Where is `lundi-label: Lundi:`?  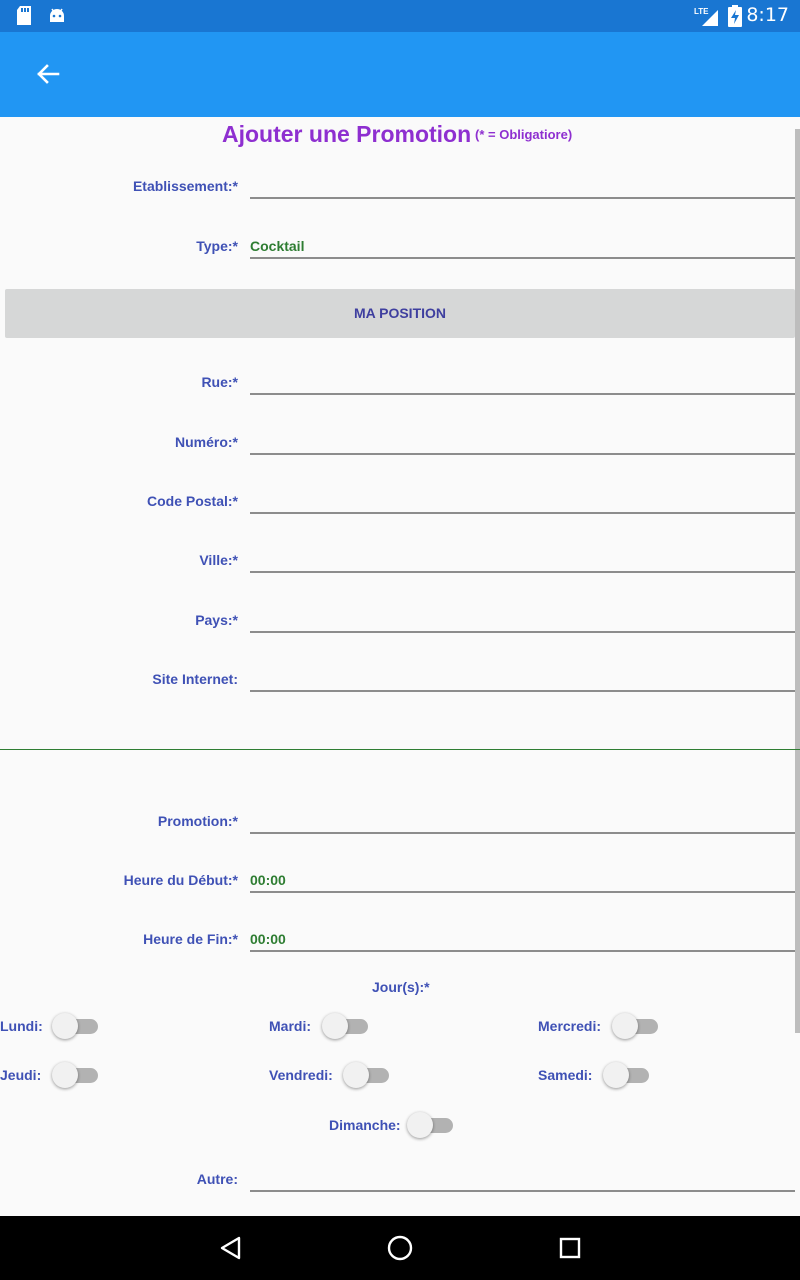 lundi-label: Lundi: is located at coordinates (21, 1026).